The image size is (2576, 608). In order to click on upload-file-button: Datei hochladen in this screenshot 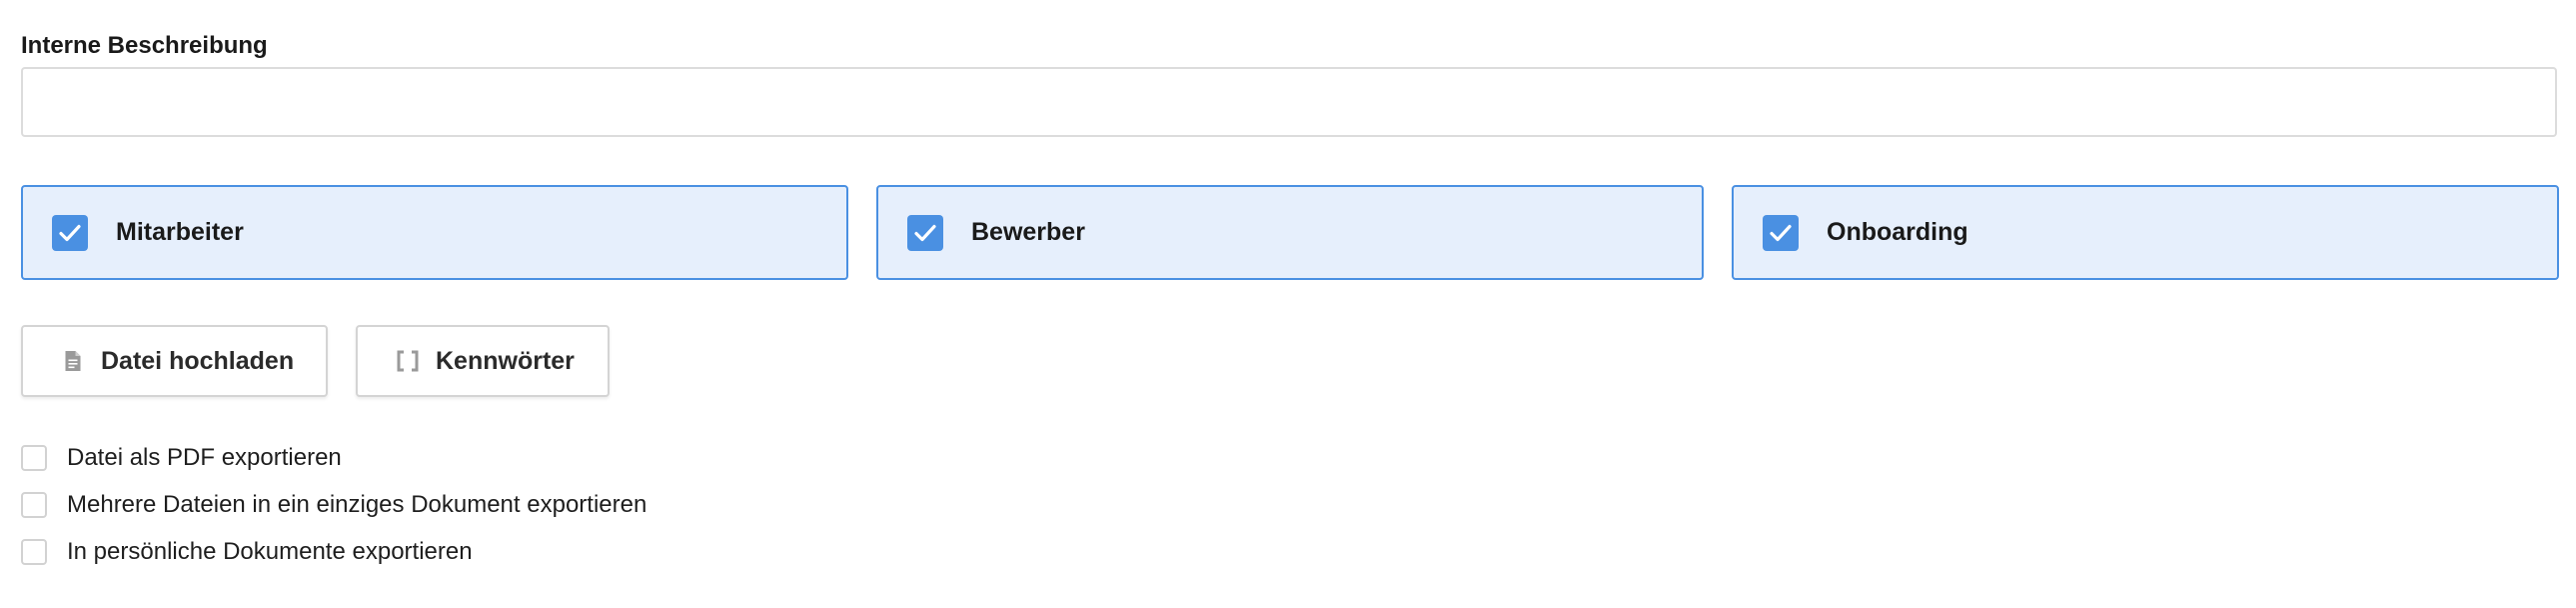, I will do `click(174, 361)`.